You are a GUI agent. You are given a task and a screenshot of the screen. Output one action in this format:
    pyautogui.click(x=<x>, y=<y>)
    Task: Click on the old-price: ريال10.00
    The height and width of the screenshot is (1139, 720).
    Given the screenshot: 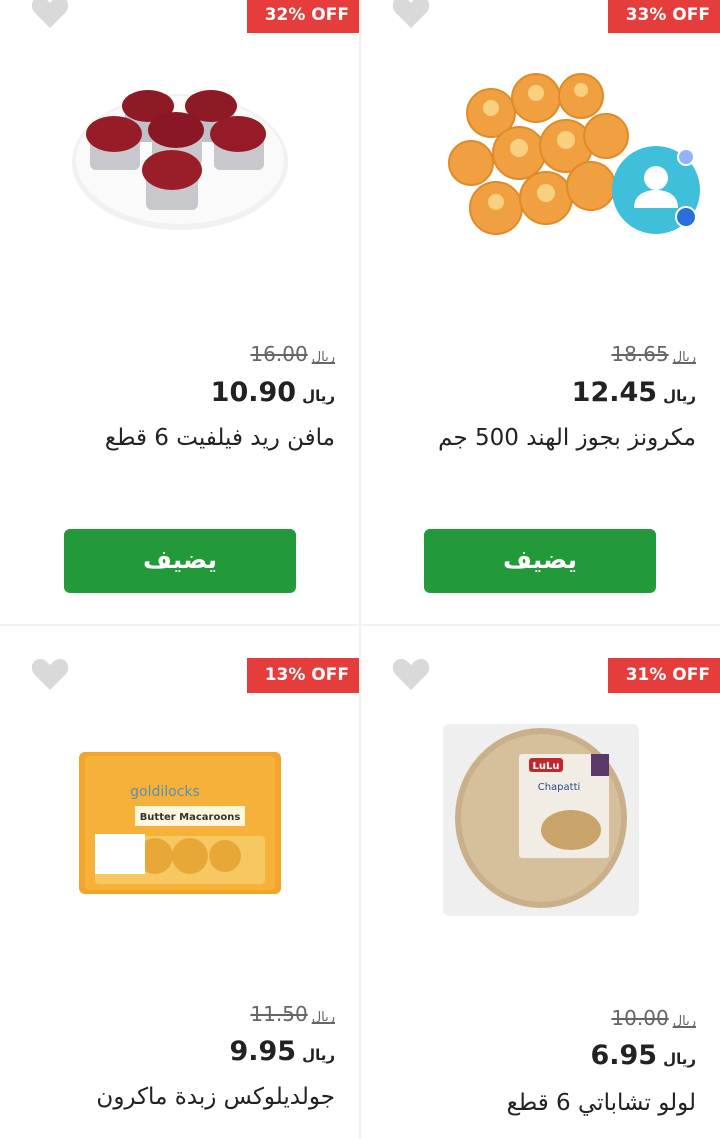 What is the action you would take?
    pyautogui.click(x=653, y=1018)
    